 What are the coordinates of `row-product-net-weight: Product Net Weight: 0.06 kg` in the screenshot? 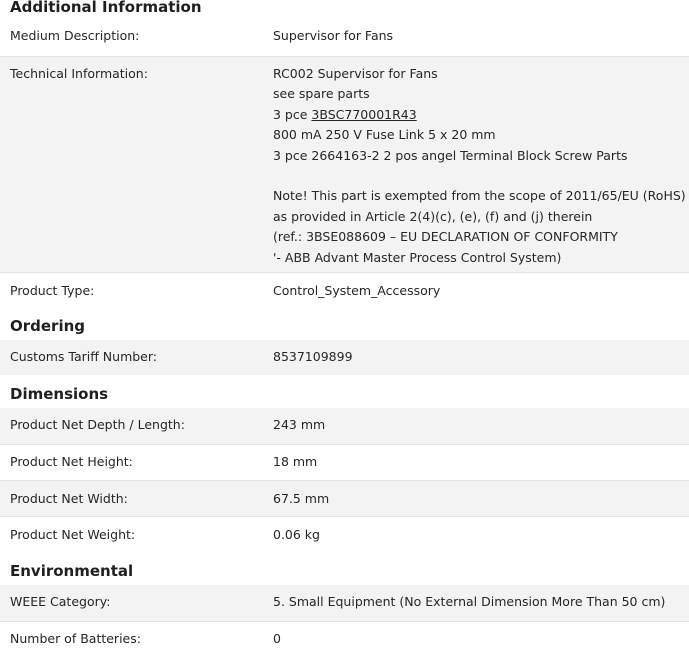 It's located at (344, 534).